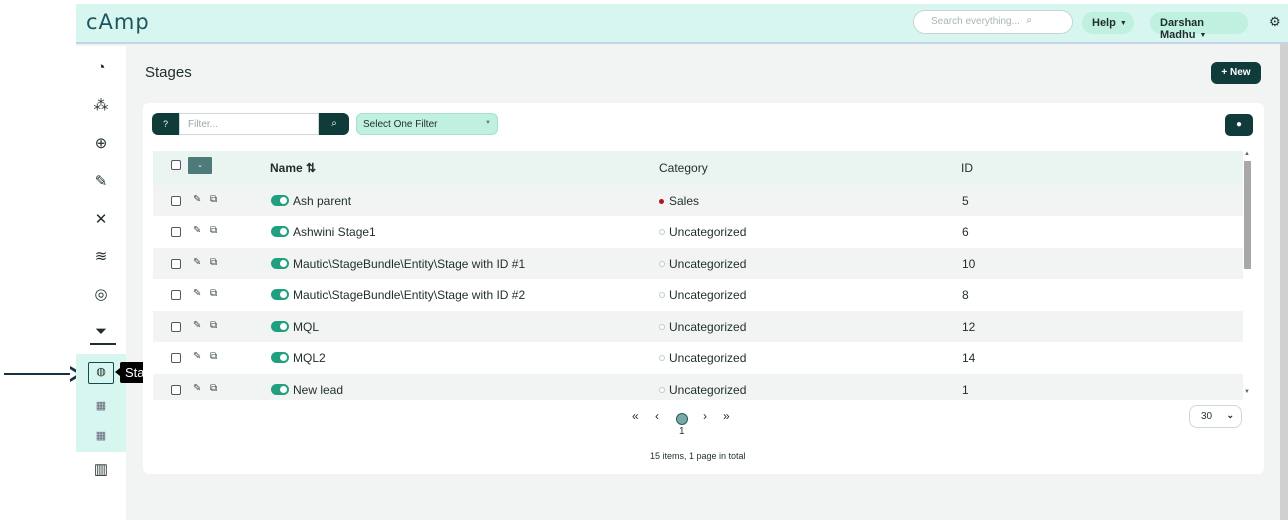 This screenshot has width=1288, height=520. What do you see at coordinates (309, 358) in the screenshot?
I see `stage-name: MQL2` at bounding box center [309, 358].